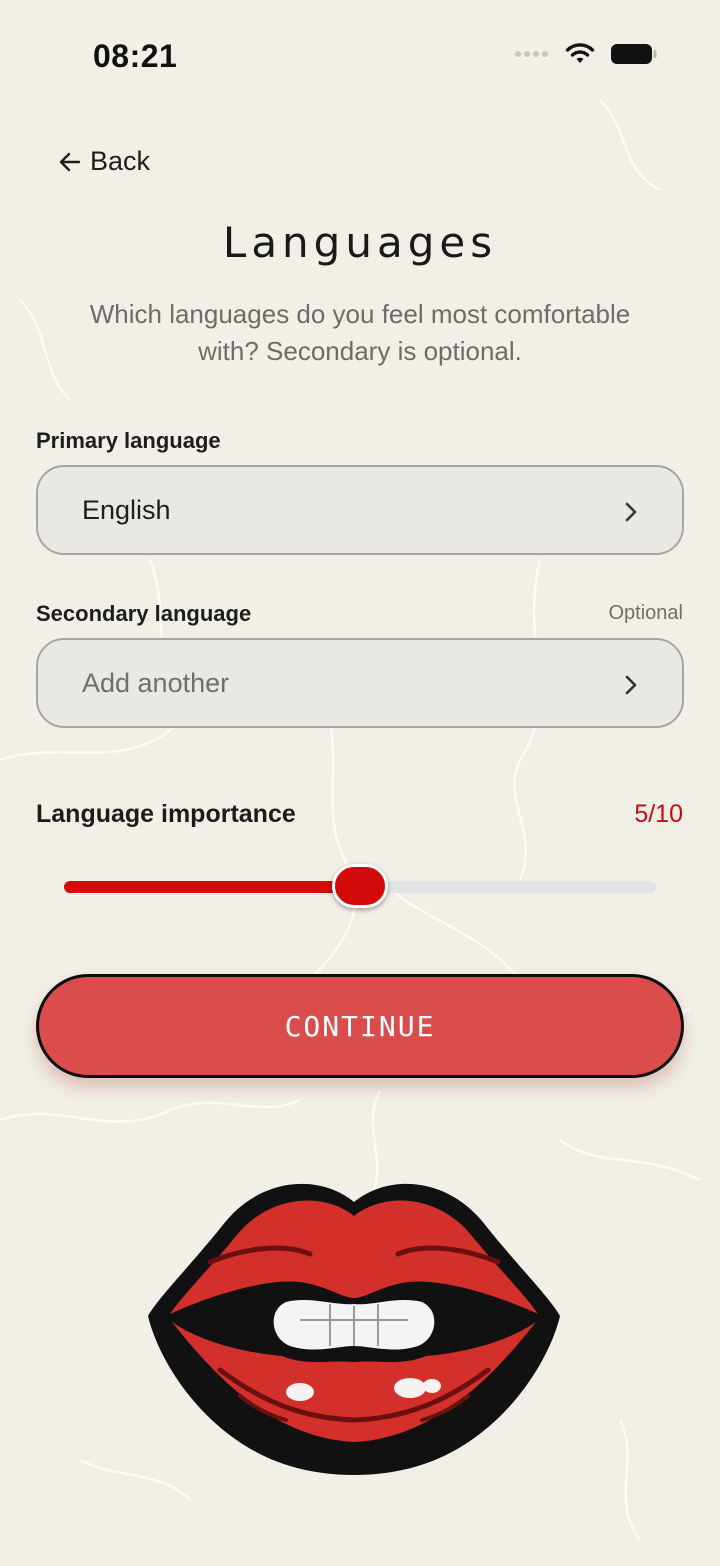  What do you see at coordinates (634, 54) in the screenshot?
I see `battery-icon` at bounding box center [634, 54].